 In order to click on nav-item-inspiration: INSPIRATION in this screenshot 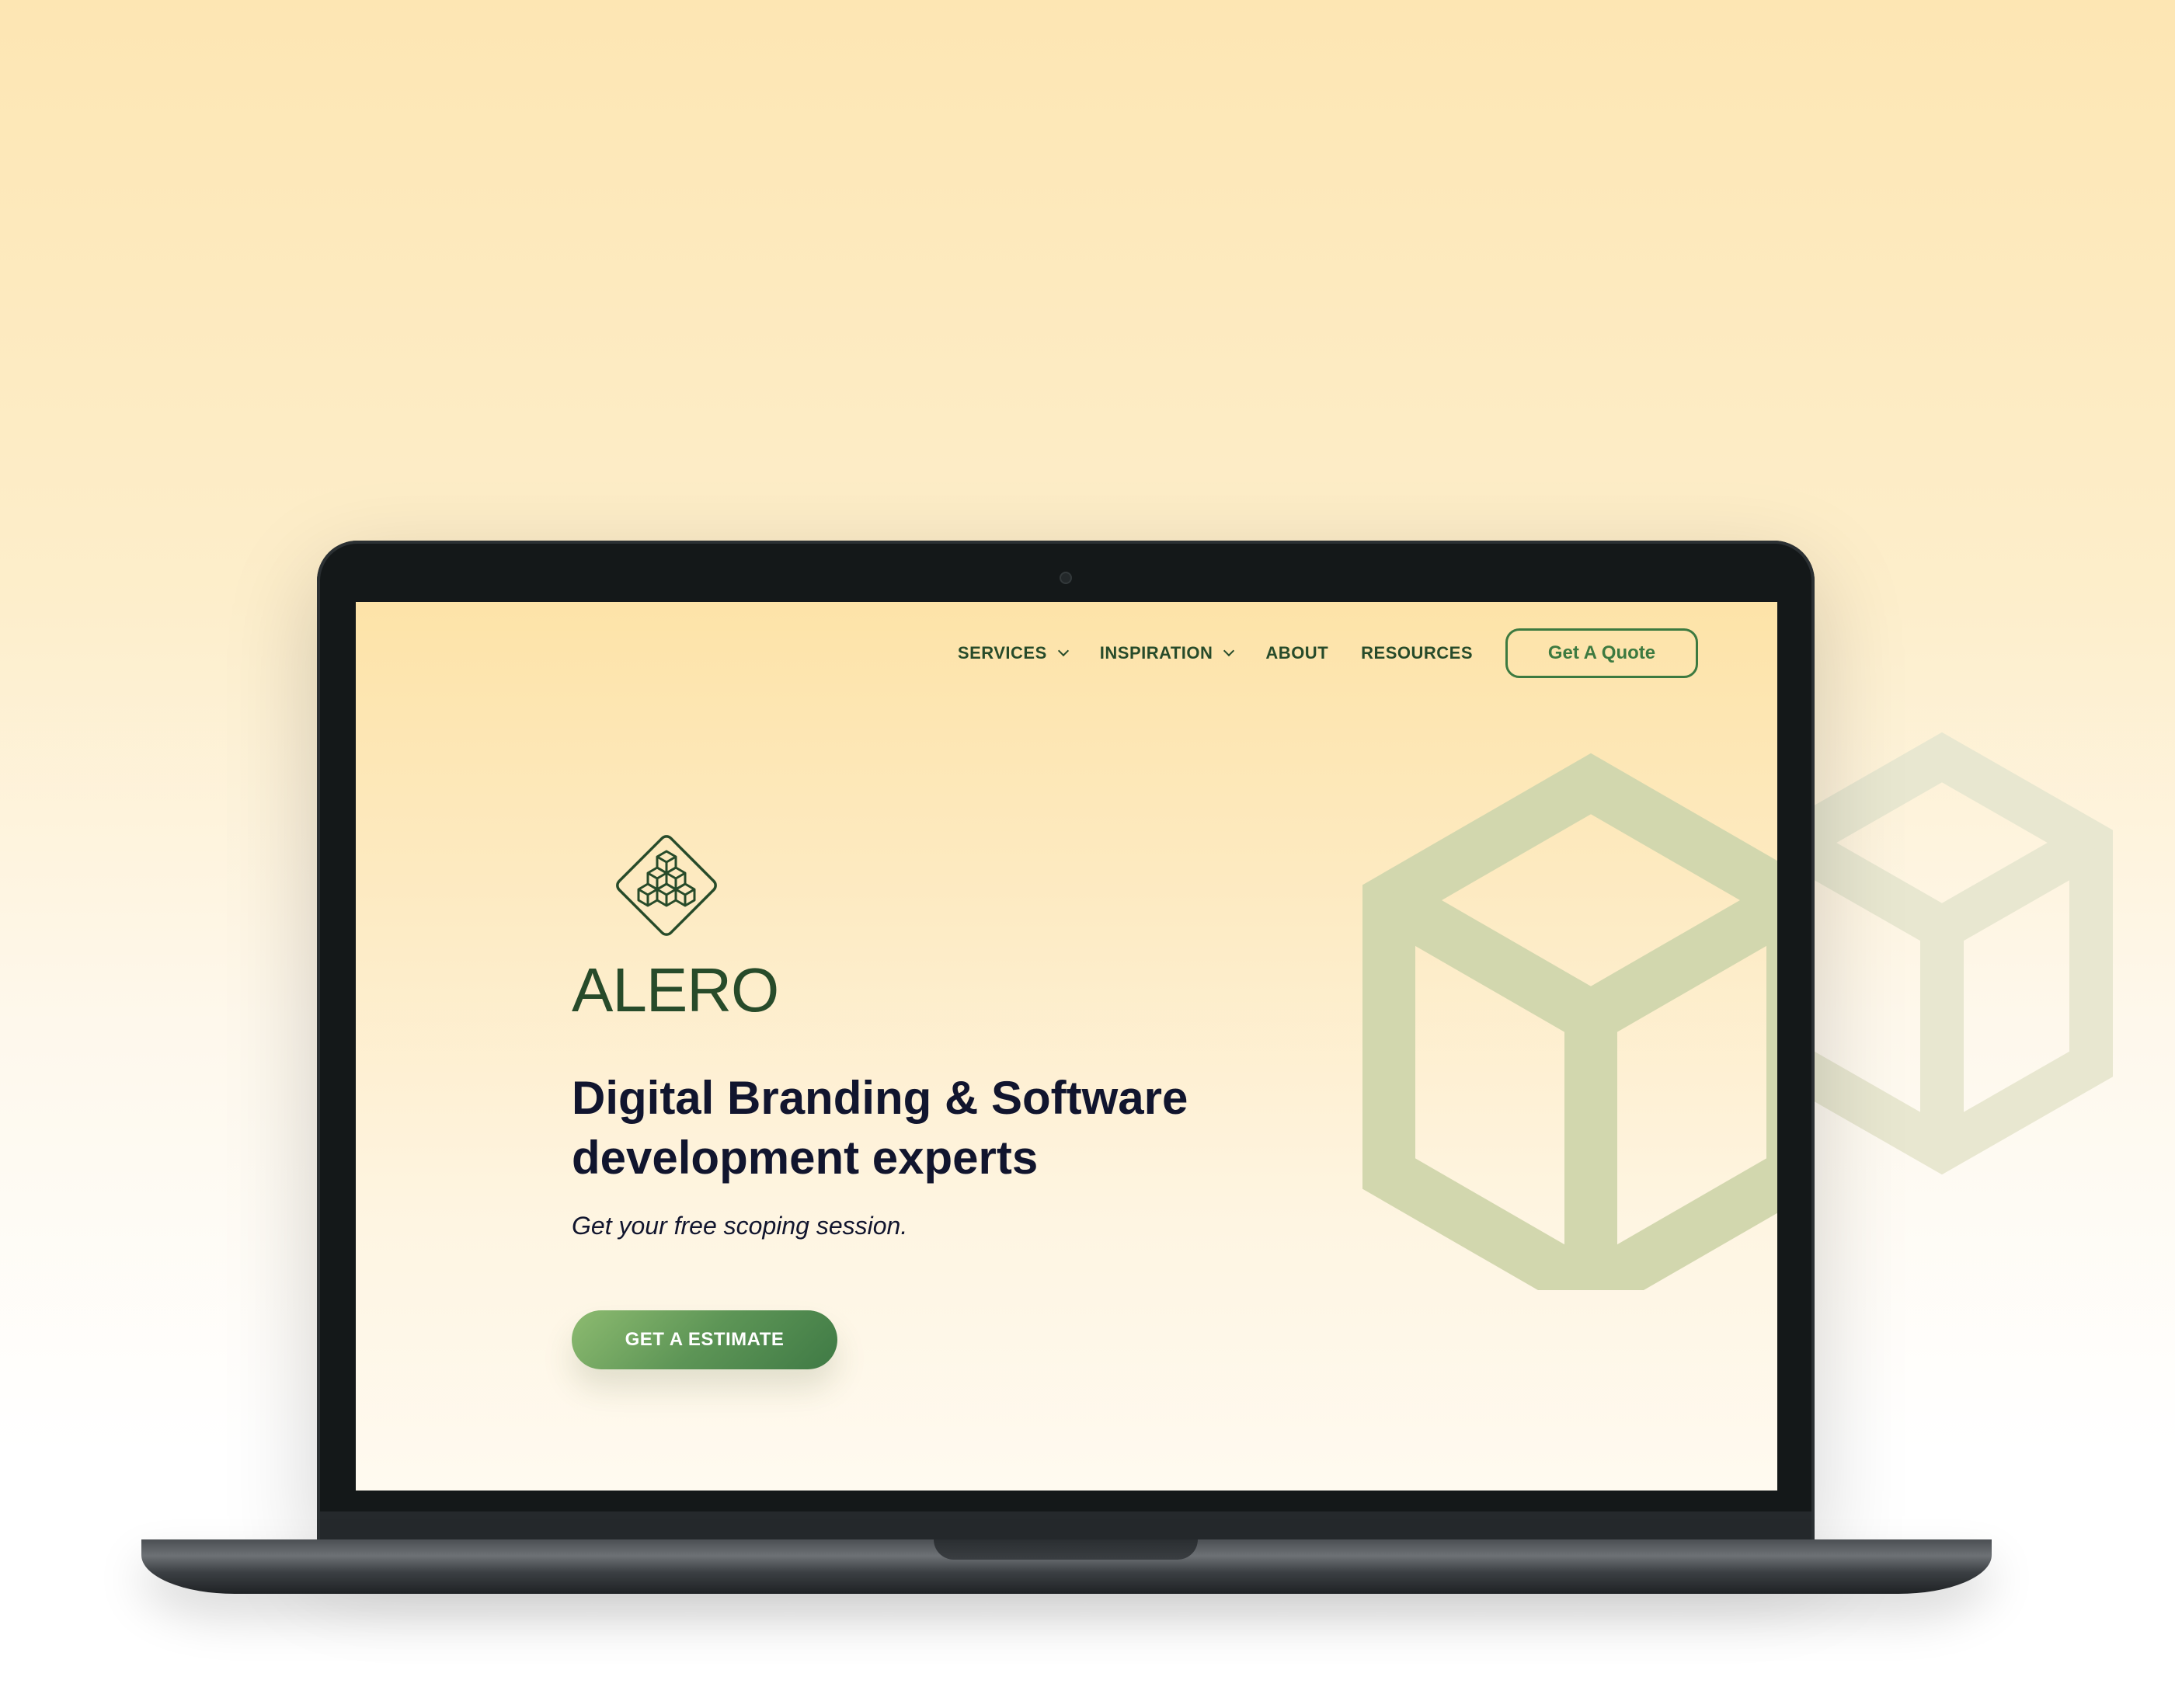, I will do `click(1167, 653)`.